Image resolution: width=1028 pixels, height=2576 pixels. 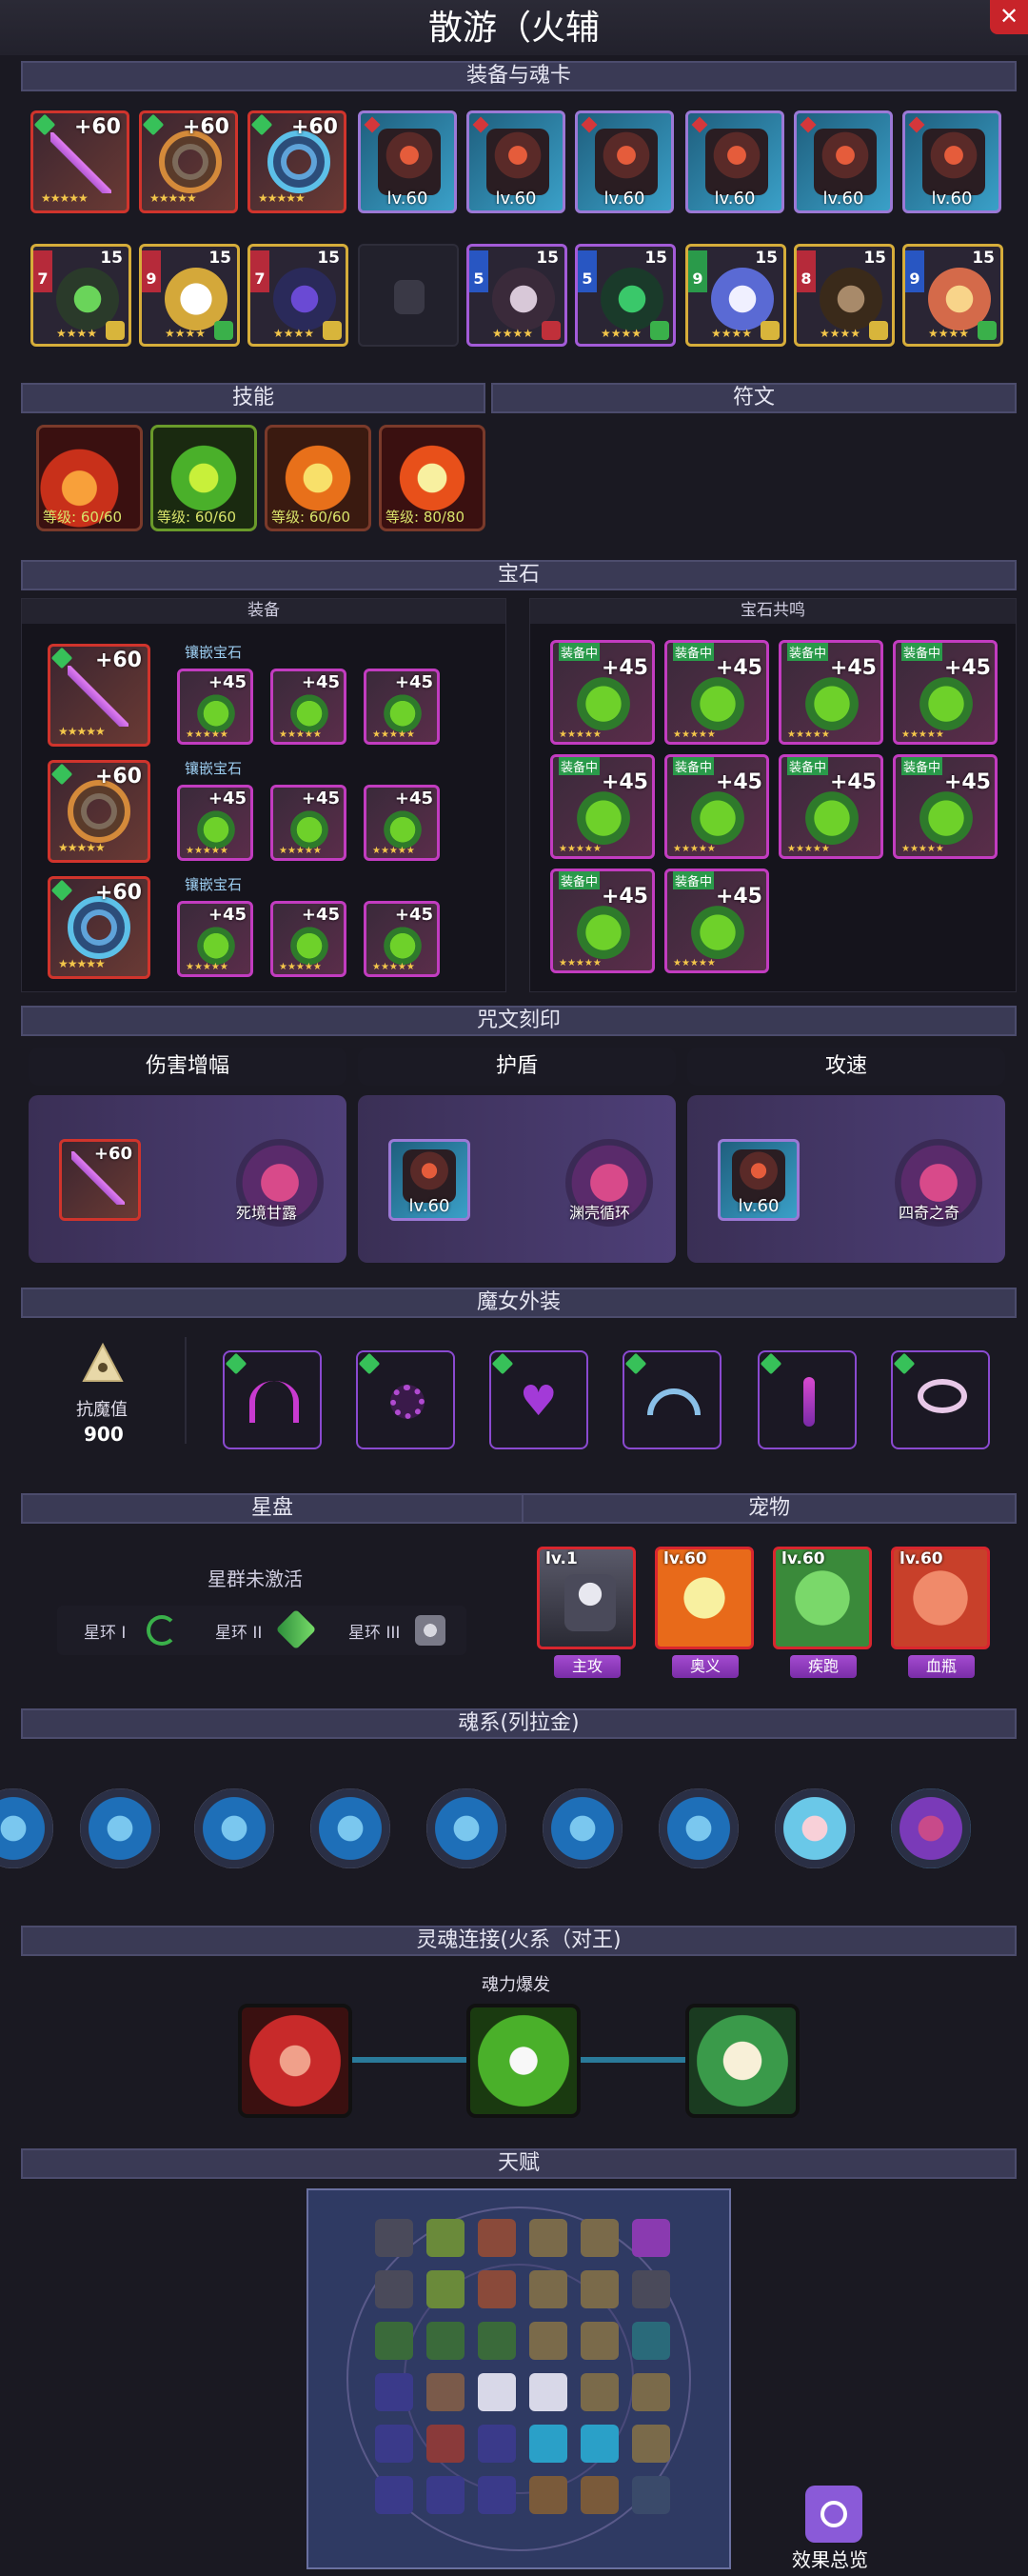 What do you see at coordinates (846, 1156) in the screenshot?
I see `curse-column-speed: 攻速 lv.60 四奇之奇` at bounding box center [846, 1156].